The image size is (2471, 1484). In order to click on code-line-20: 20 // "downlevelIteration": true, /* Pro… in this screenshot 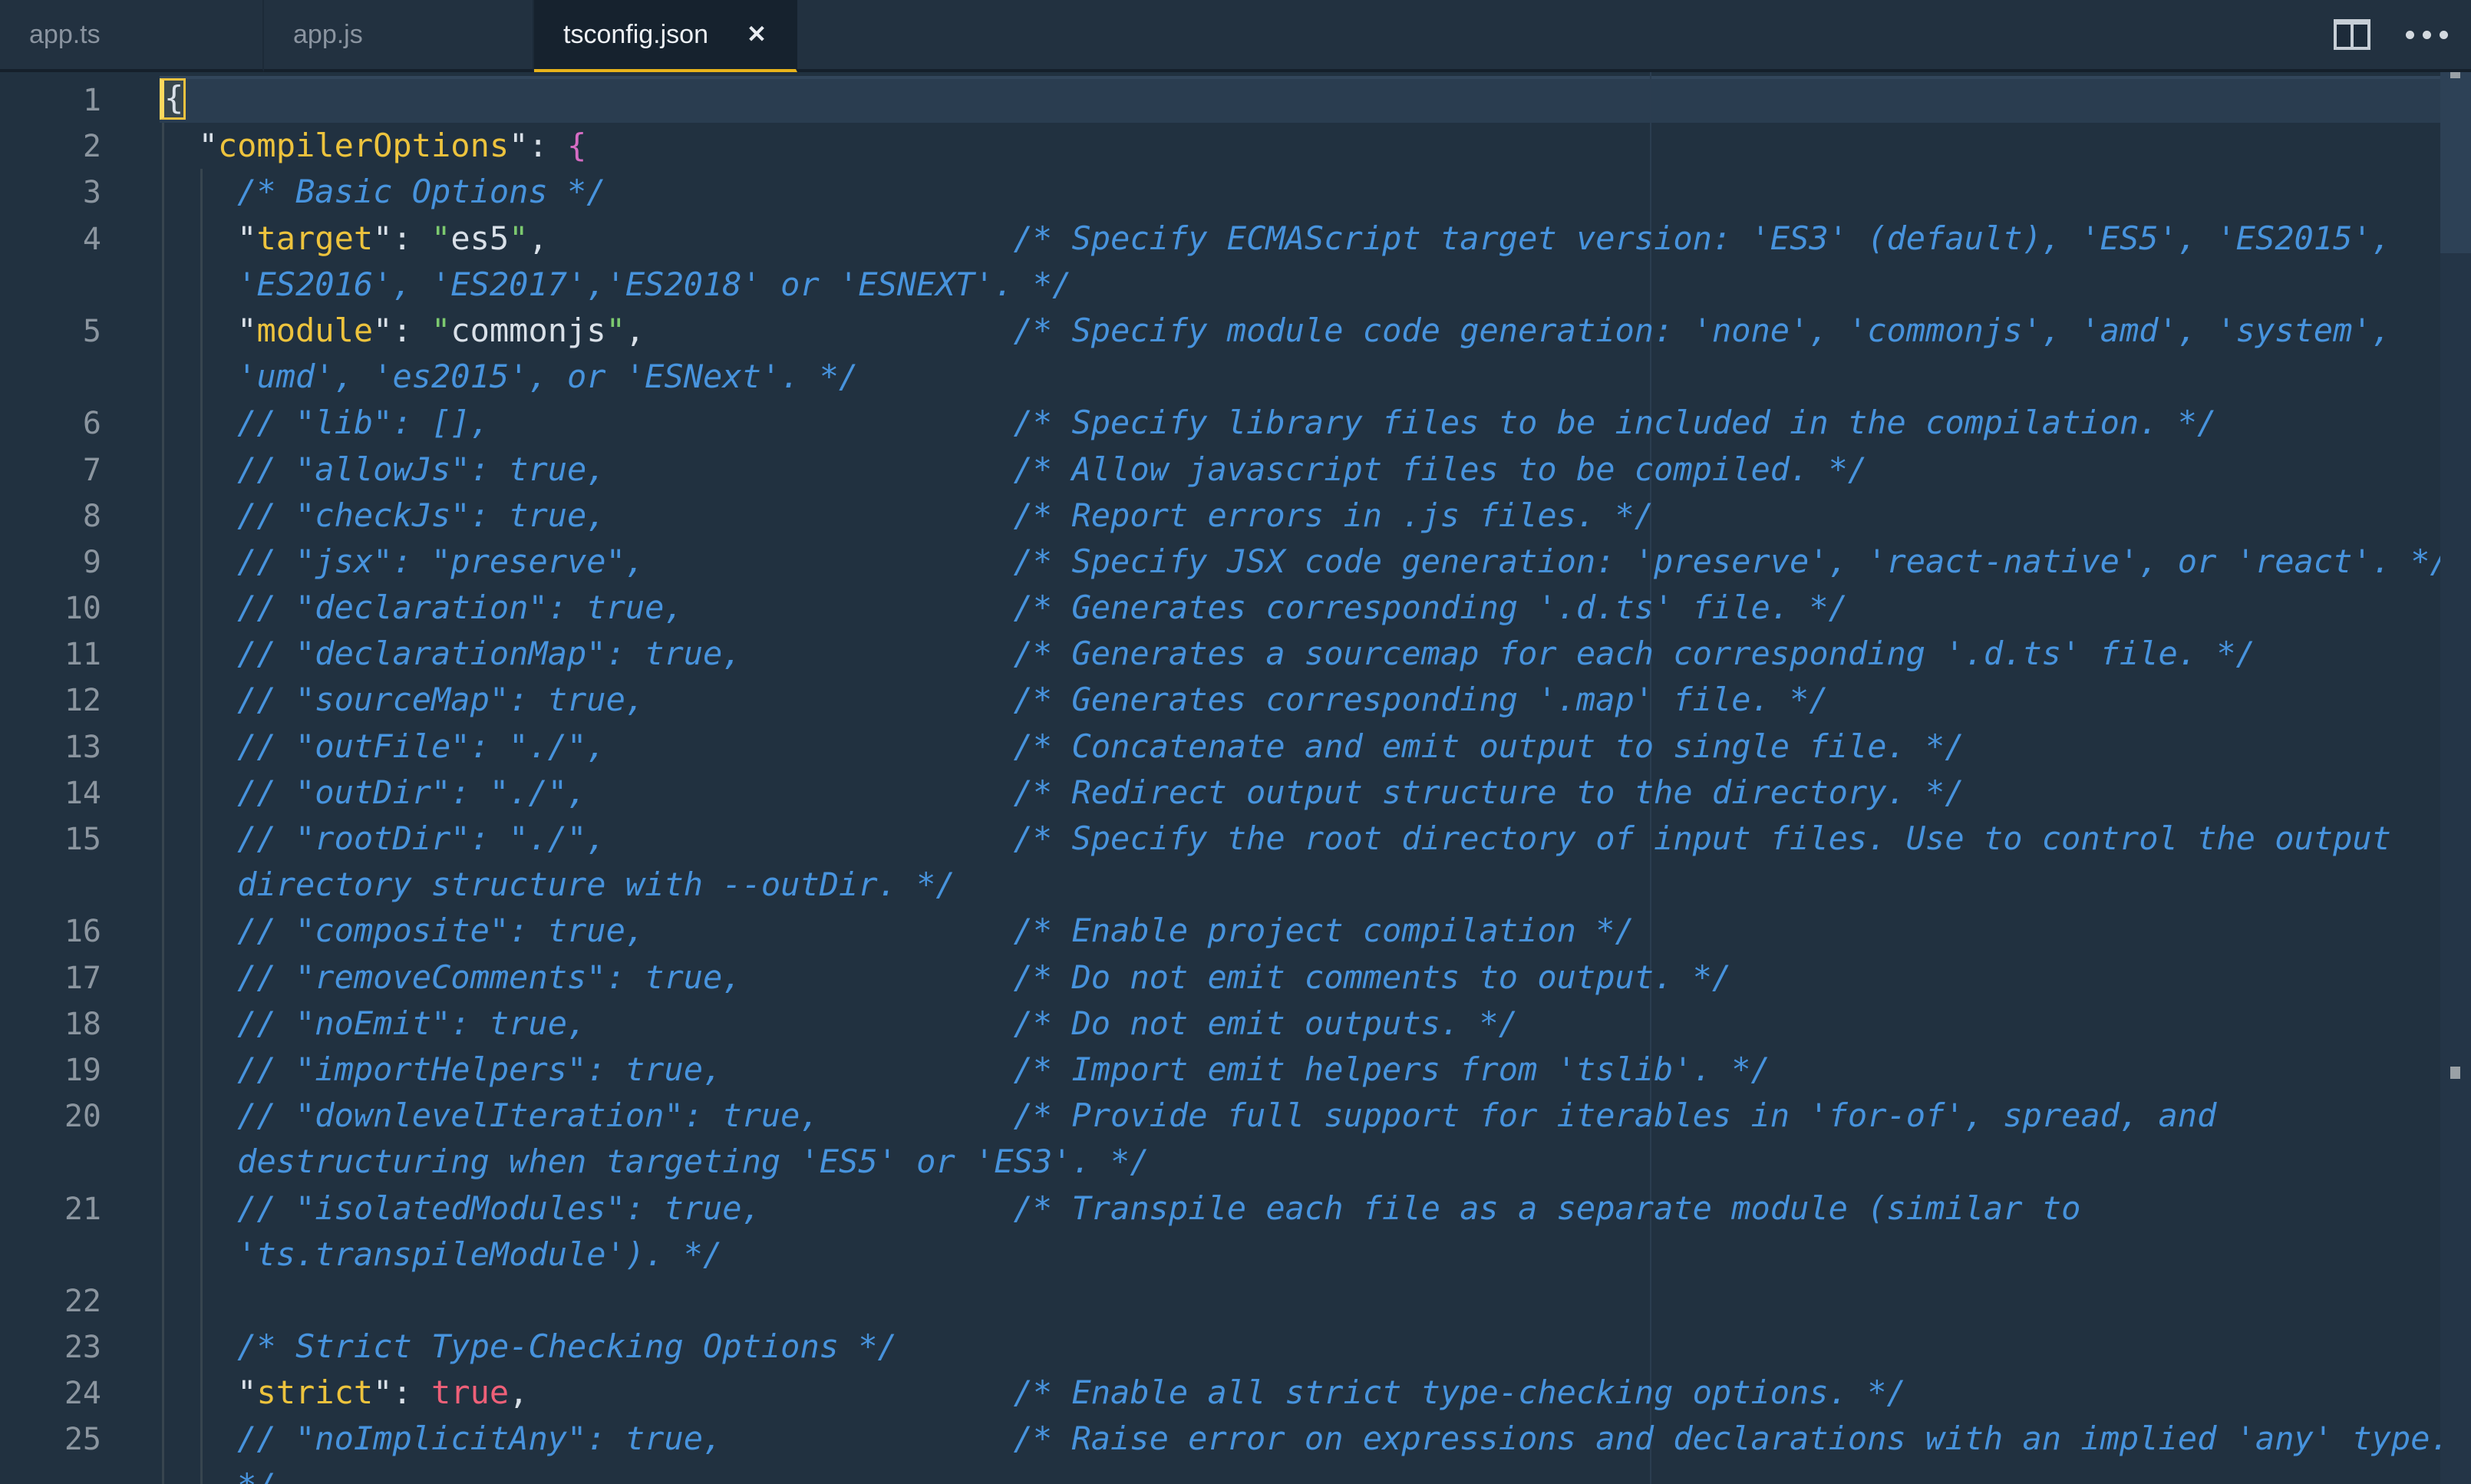, I will do `click(1235, 1116)`.